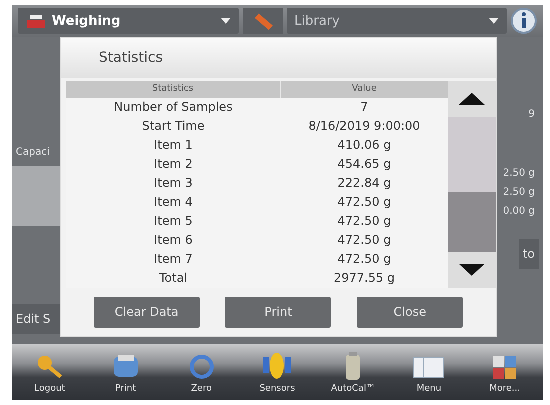  I want to click on background-label: Capaci, so click(33, 153).